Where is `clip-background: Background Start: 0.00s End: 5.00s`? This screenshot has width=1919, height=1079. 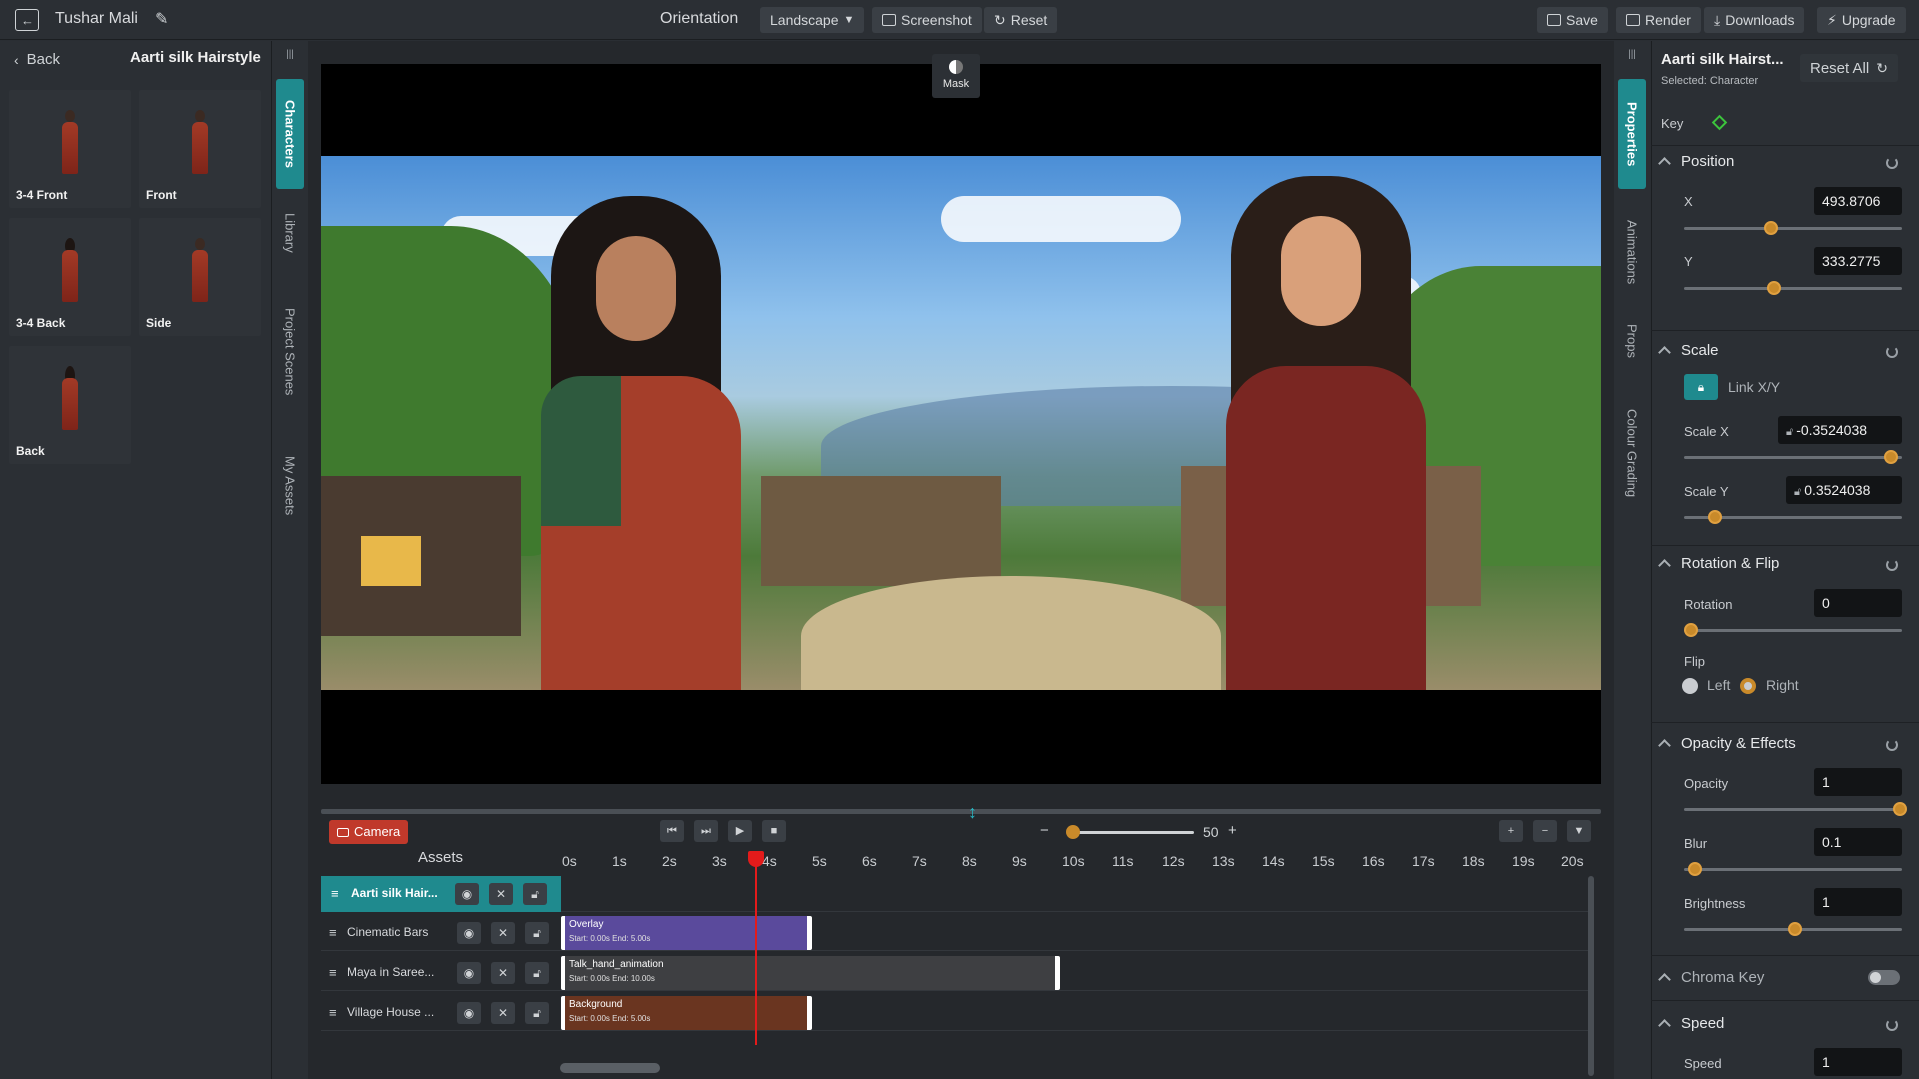 clip-background: Background Start: 0.00s End: 5.00s is located at coordinates (686, 1013).